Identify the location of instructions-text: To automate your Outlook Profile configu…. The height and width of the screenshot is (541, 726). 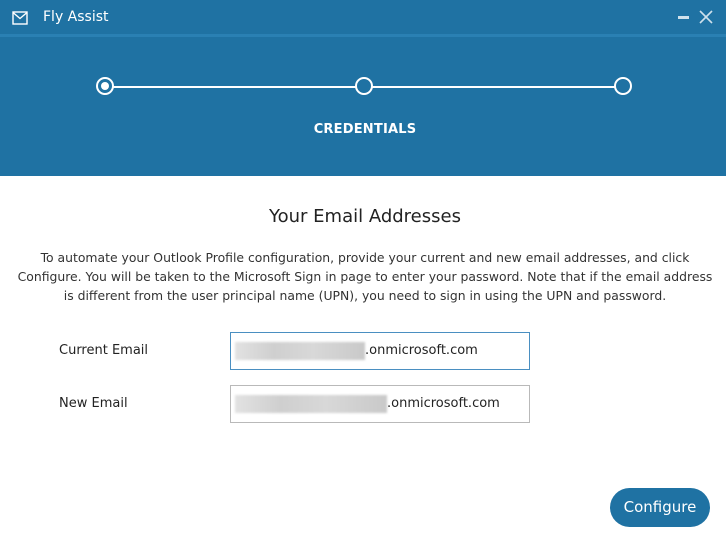
(365, 276).